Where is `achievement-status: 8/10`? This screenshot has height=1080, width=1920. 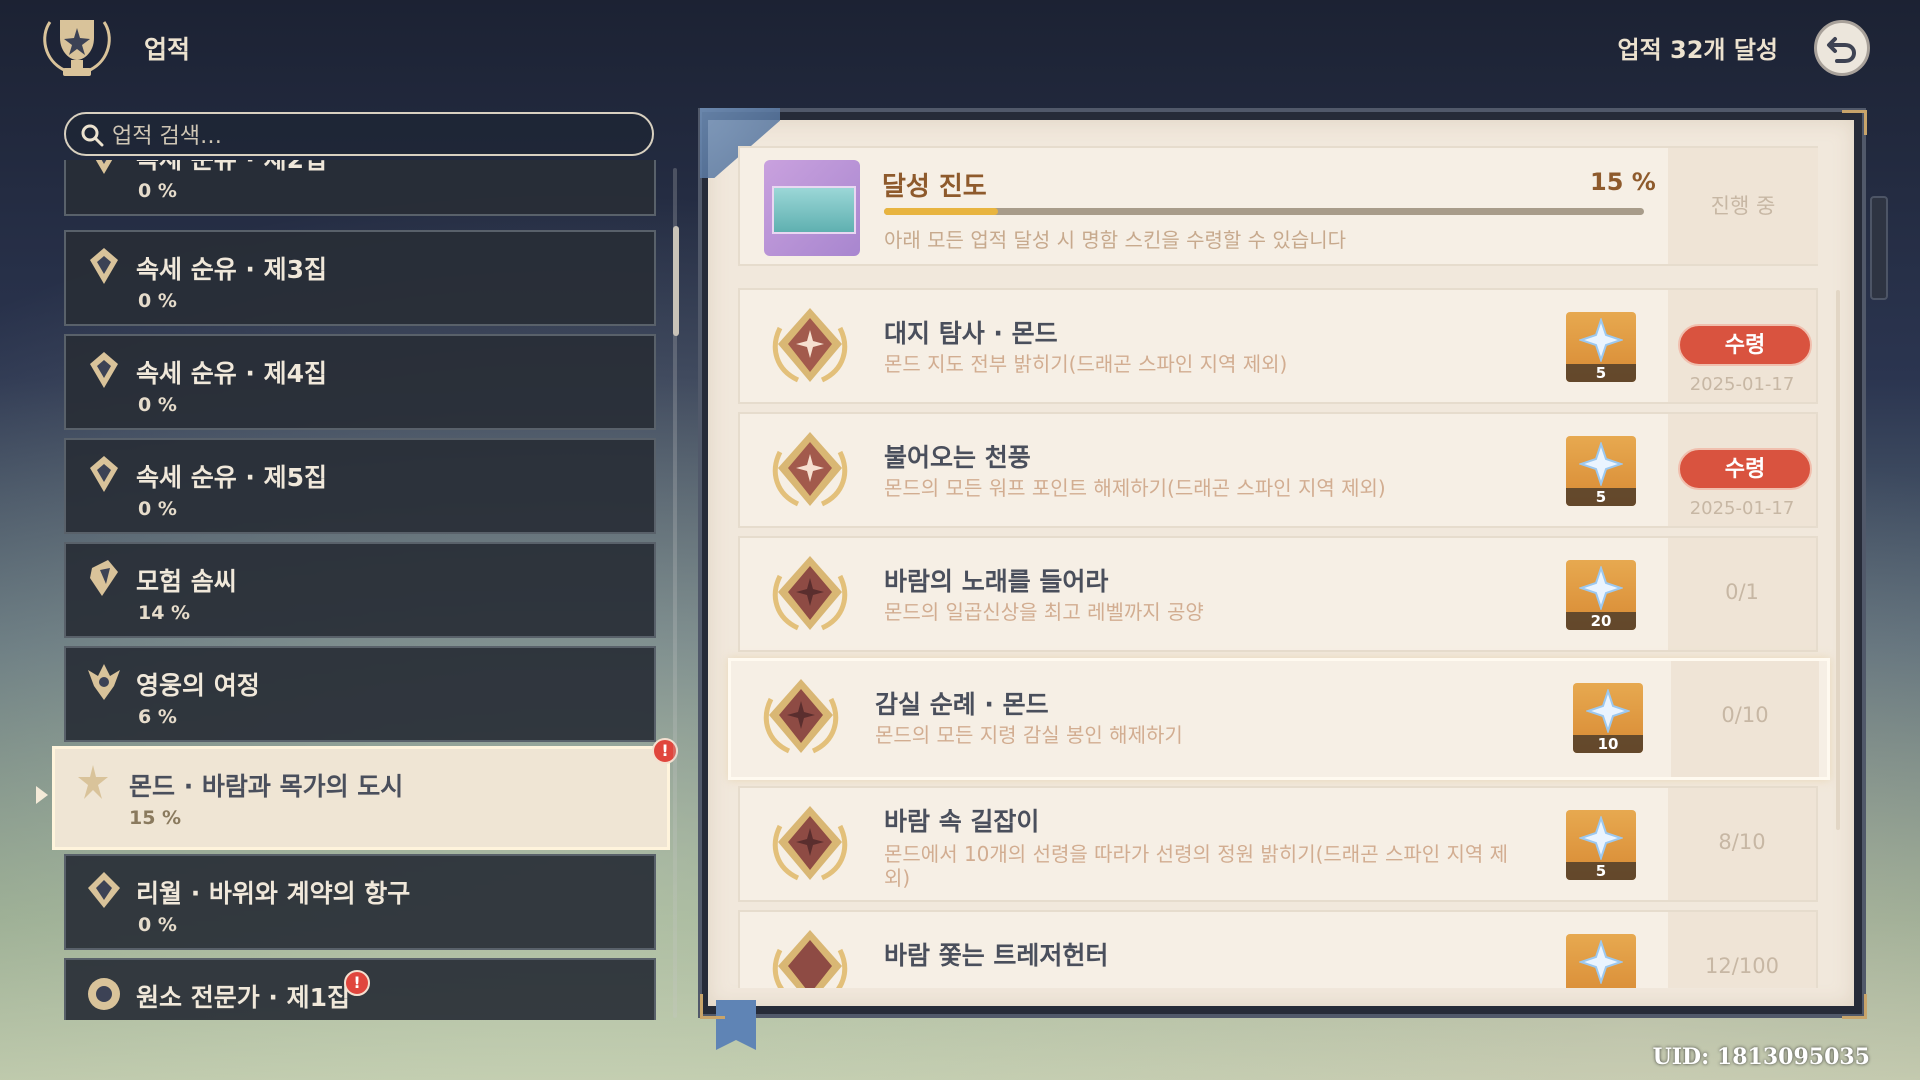
achievement-status: 8/10 is located at coordinates (1742, 844).